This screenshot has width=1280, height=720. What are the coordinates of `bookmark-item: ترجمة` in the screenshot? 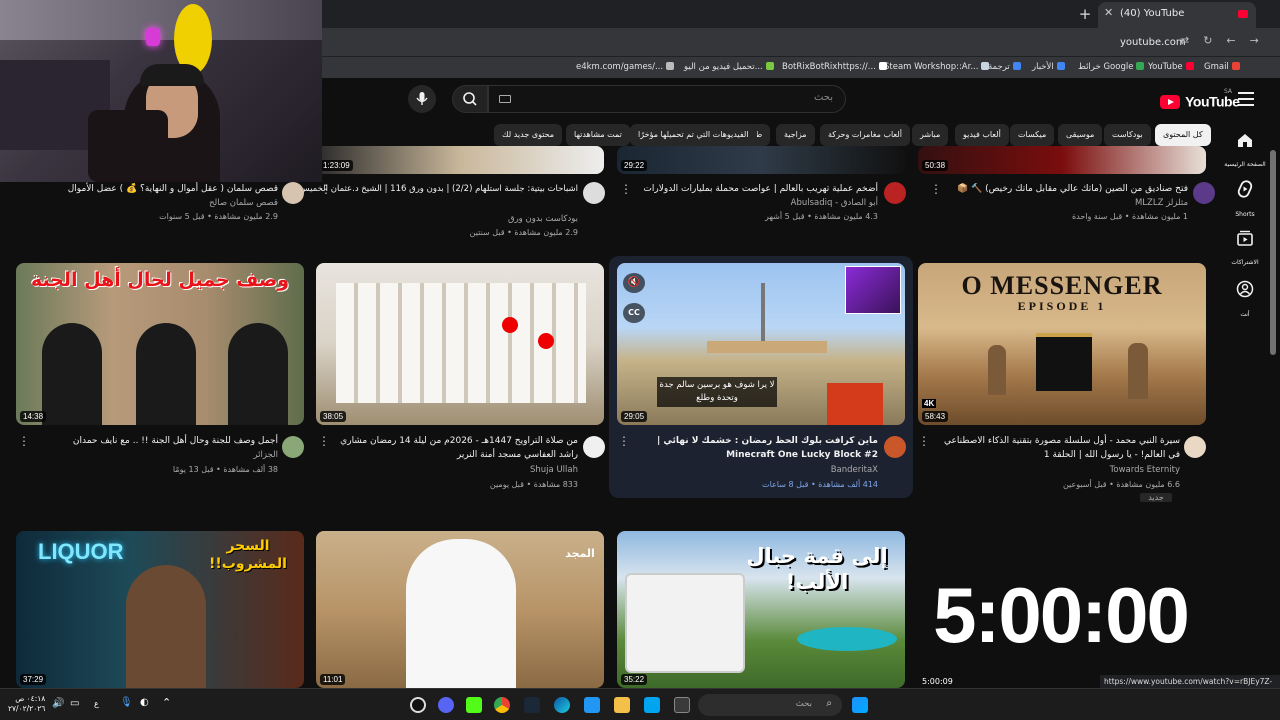 It's located at (1004, 67).